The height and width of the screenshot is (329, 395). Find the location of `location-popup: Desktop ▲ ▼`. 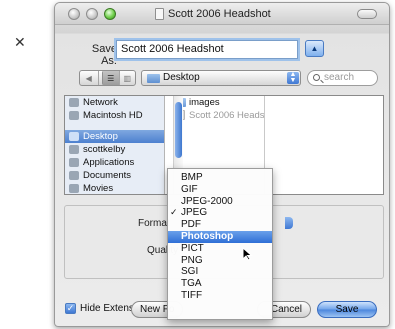

location-popup: Desktop ▲ ▼ is located at coordinates (221, 78).